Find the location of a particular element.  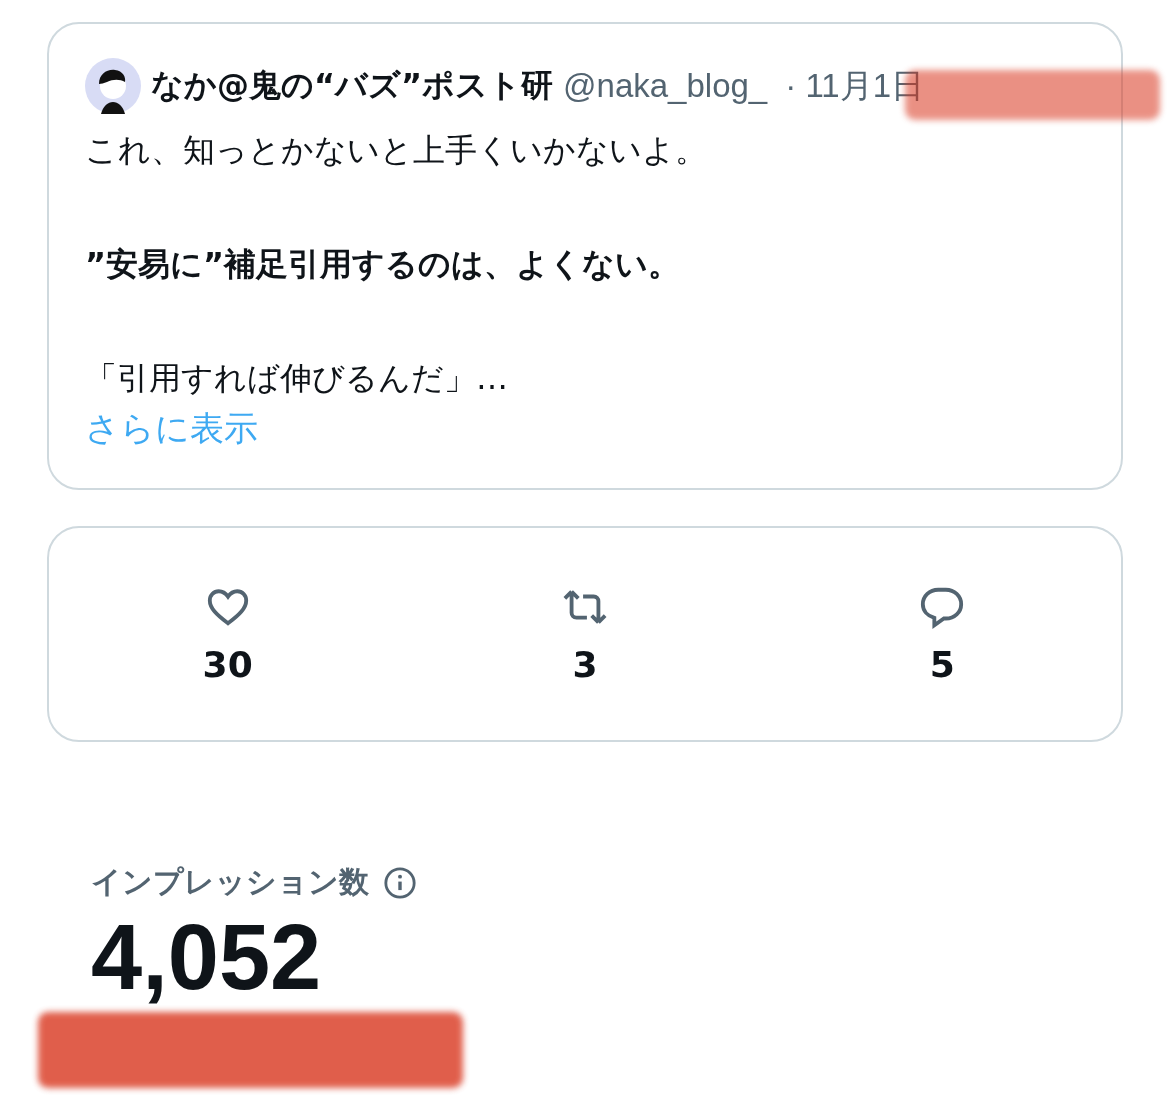

info-icon is located at coordinates (400, 882).